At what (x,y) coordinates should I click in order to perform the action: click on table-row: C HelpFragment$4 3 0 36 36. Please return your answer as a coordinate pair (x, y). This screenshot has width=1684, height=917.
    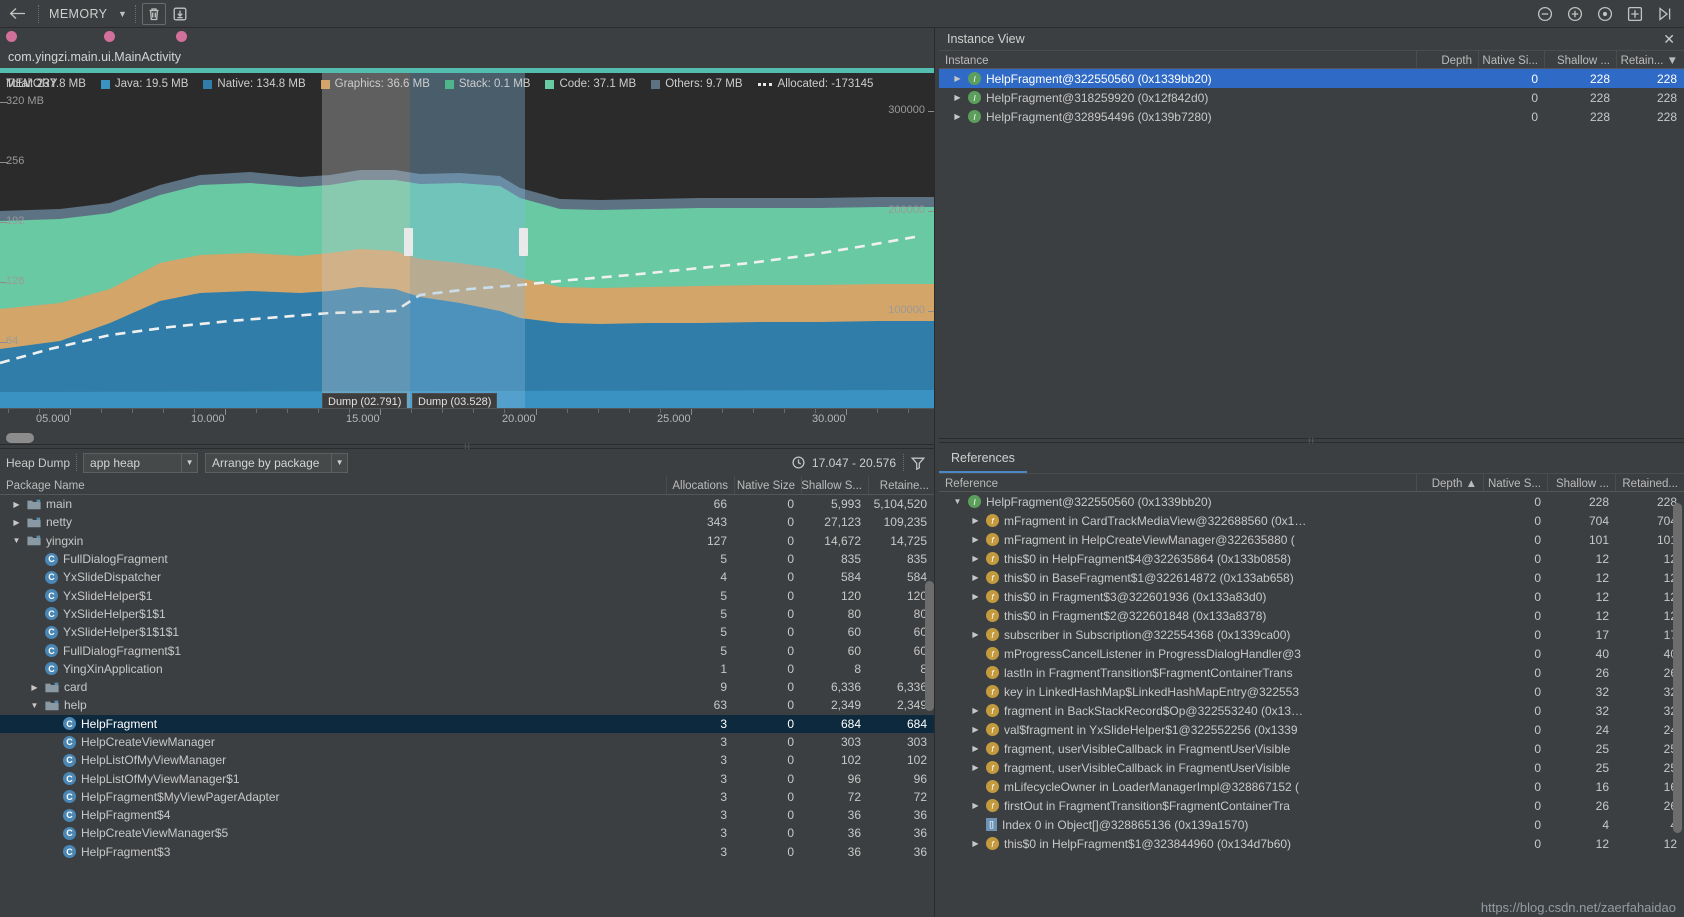
    Looking at the image, I should click on (467, 815).